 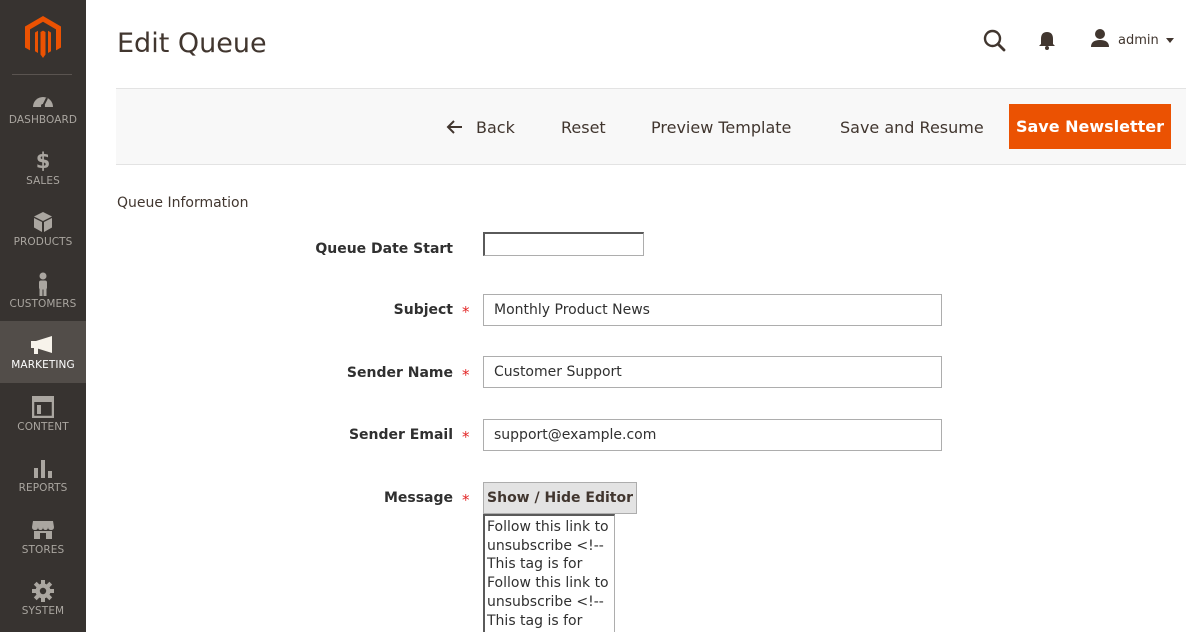 I want to click on arrow-left-icon, so click(x=455, y=127).